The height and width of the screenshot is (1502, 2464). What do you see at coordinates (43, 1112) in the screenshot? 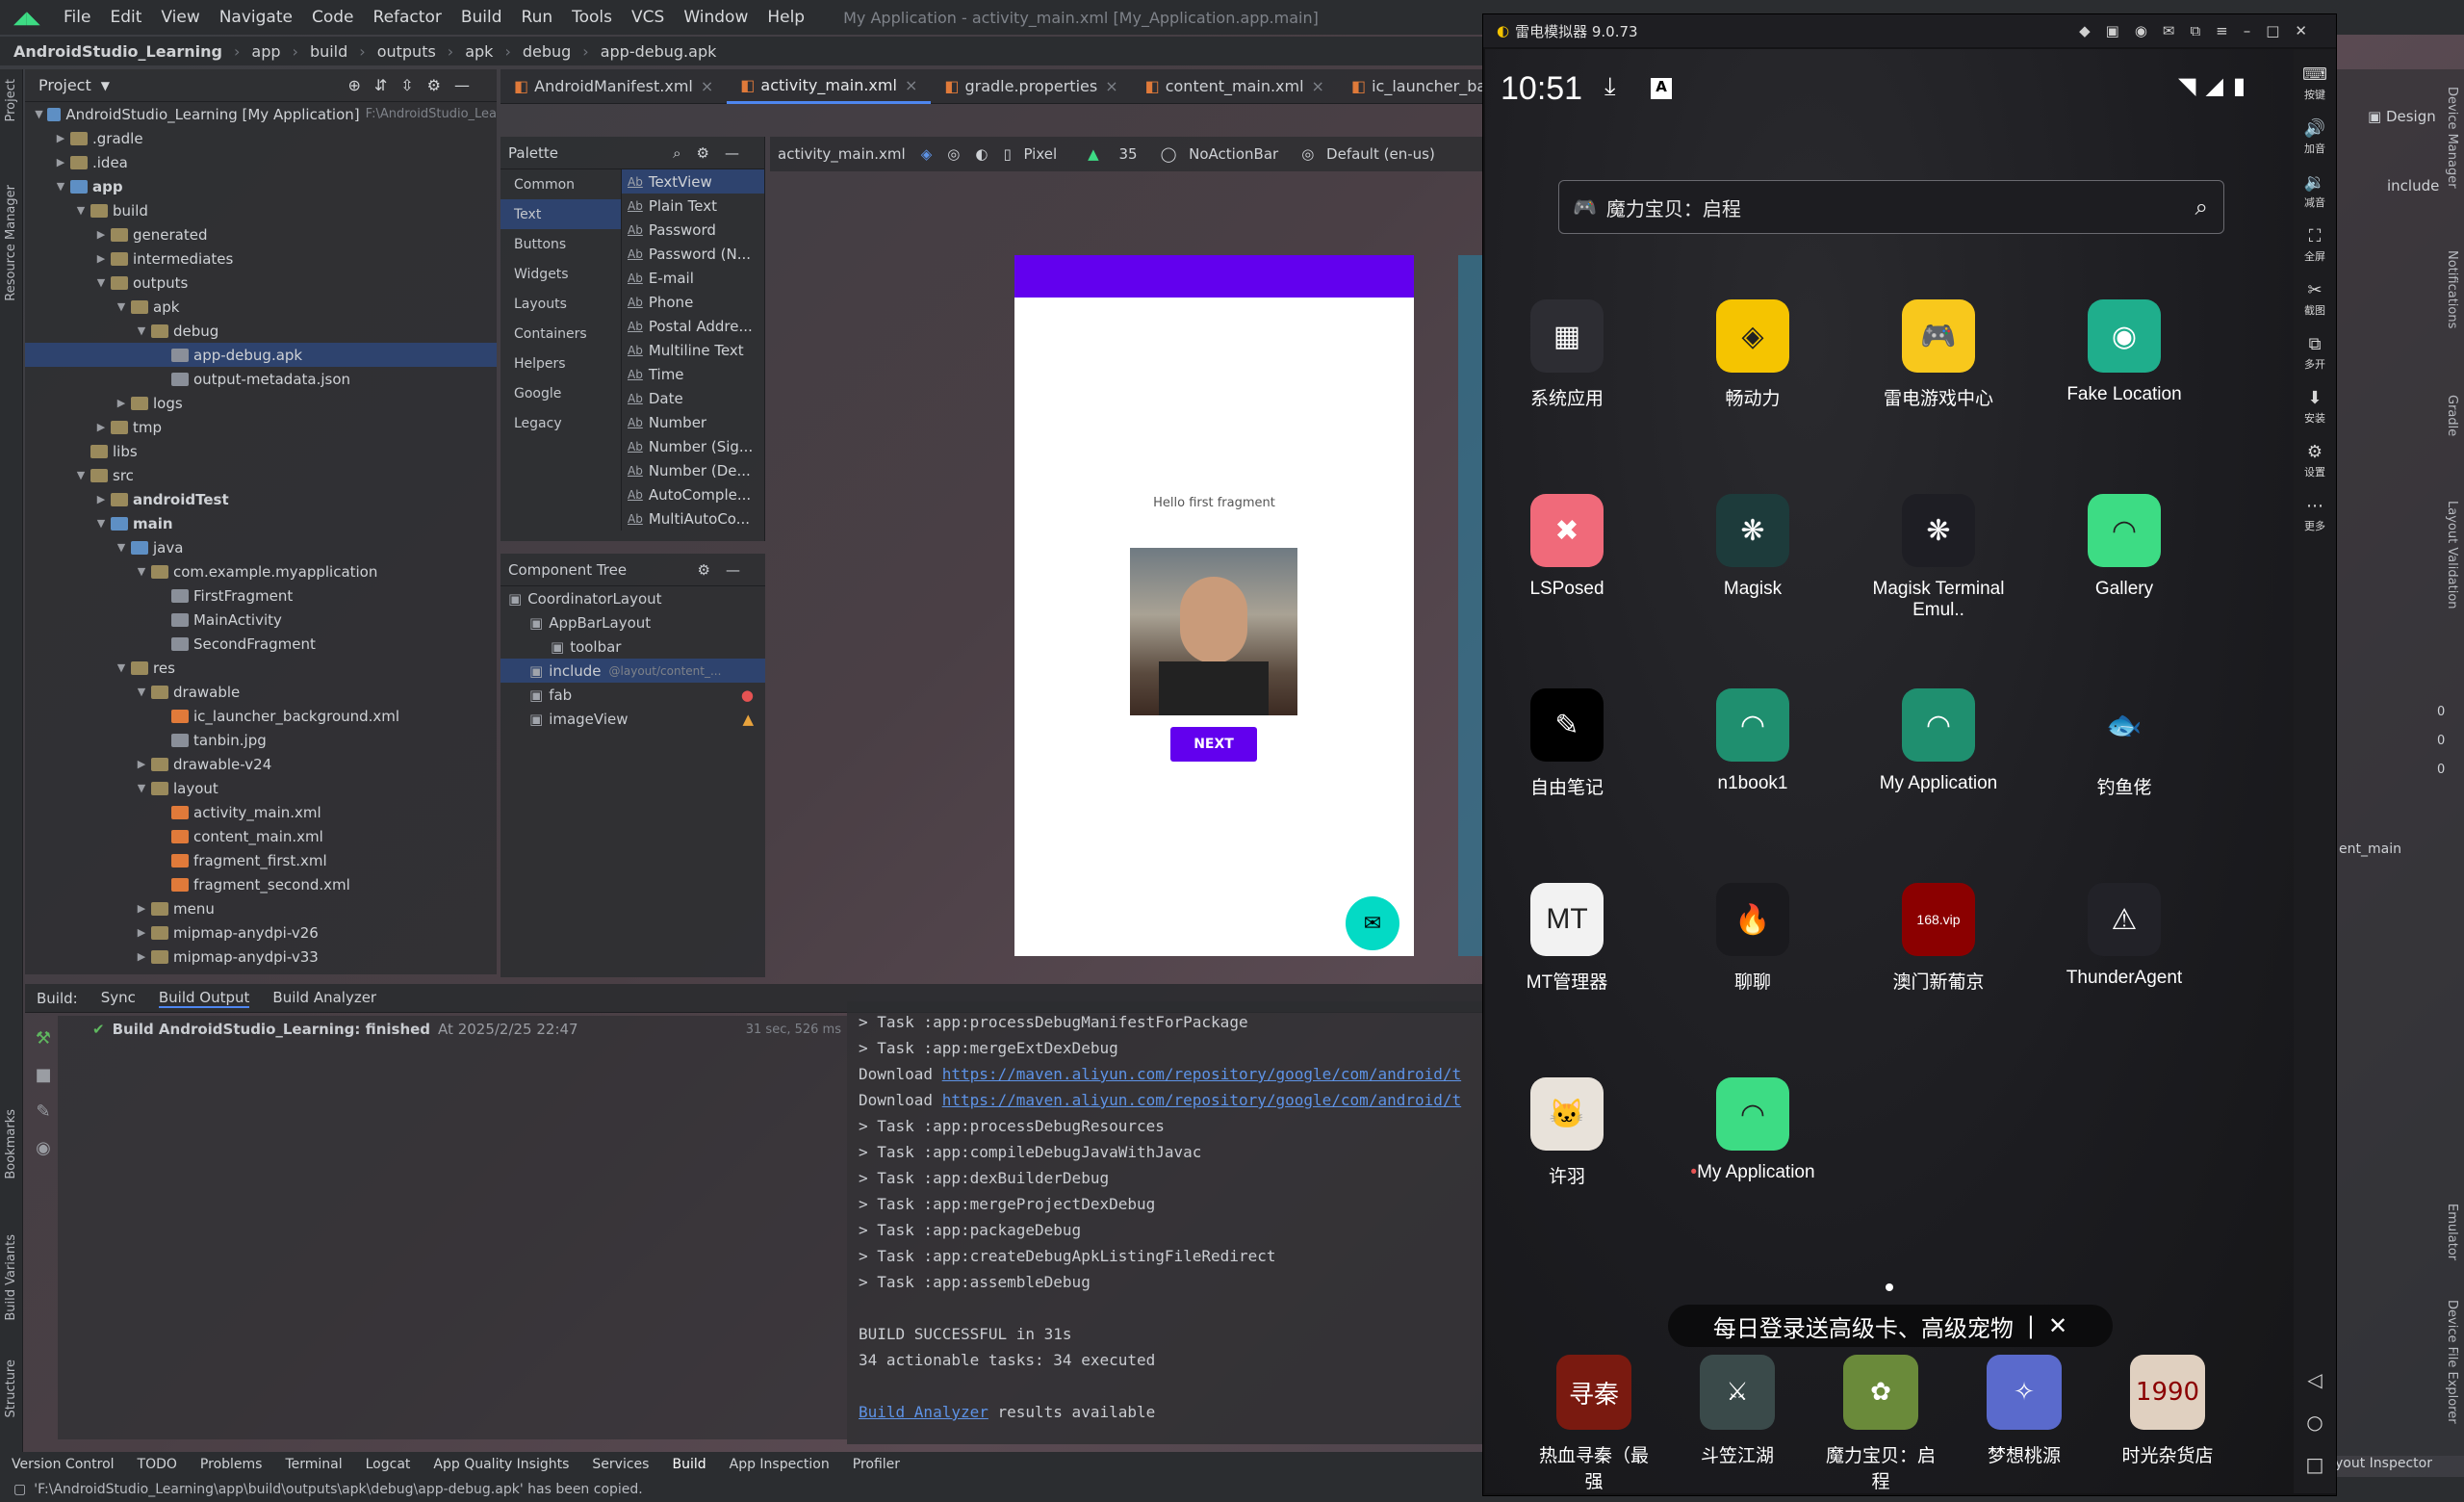
I see `pin-icon: ✎` at bounding box center [43, 1112].